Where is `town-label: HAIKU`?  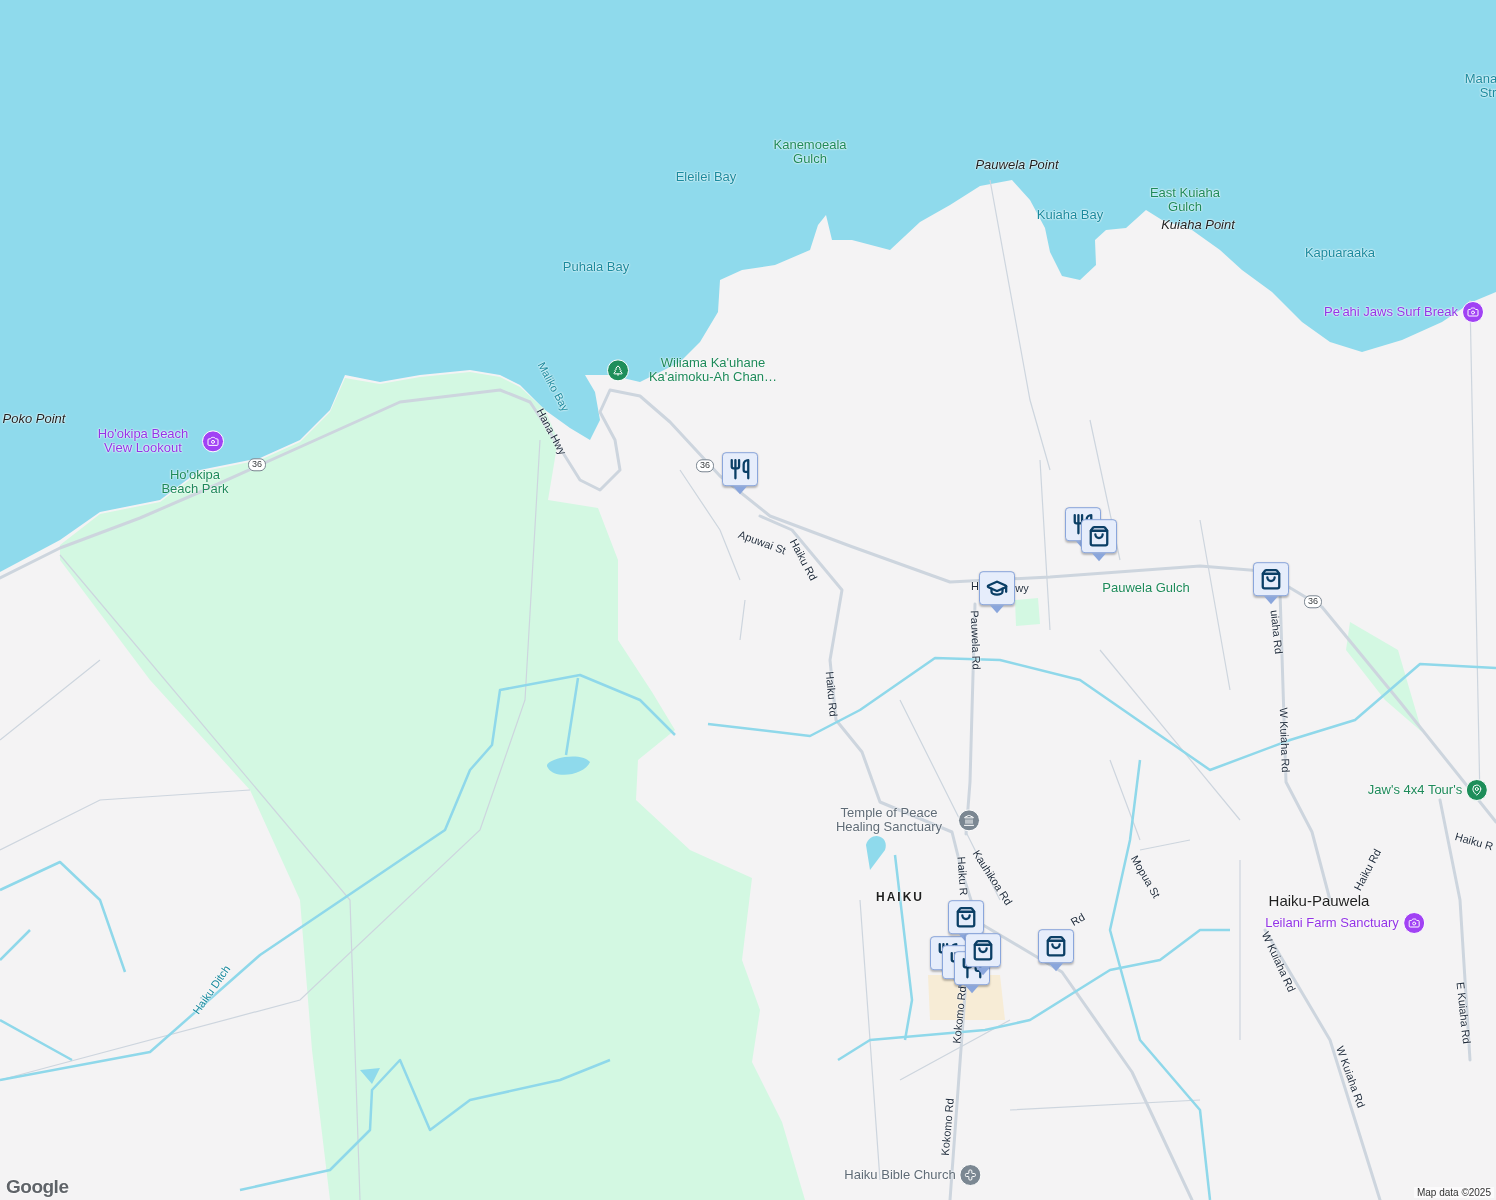 town-label: HAIKU is located at coordinates (900, 897).